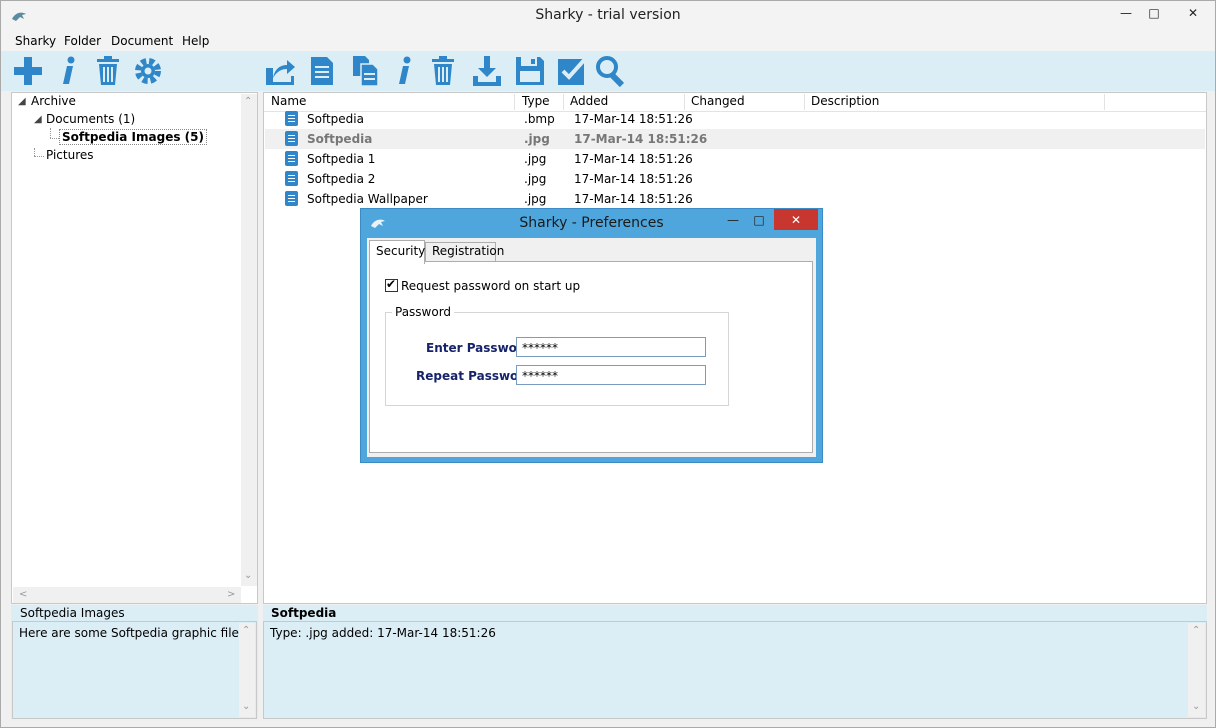 This screenshot has width=1216, height=728. Describe the element at coordinates (735, 159) in the screenshot. I see `table-row: Softpedia 1 .jpg 17-Mar-14 18:51:26` at that location.